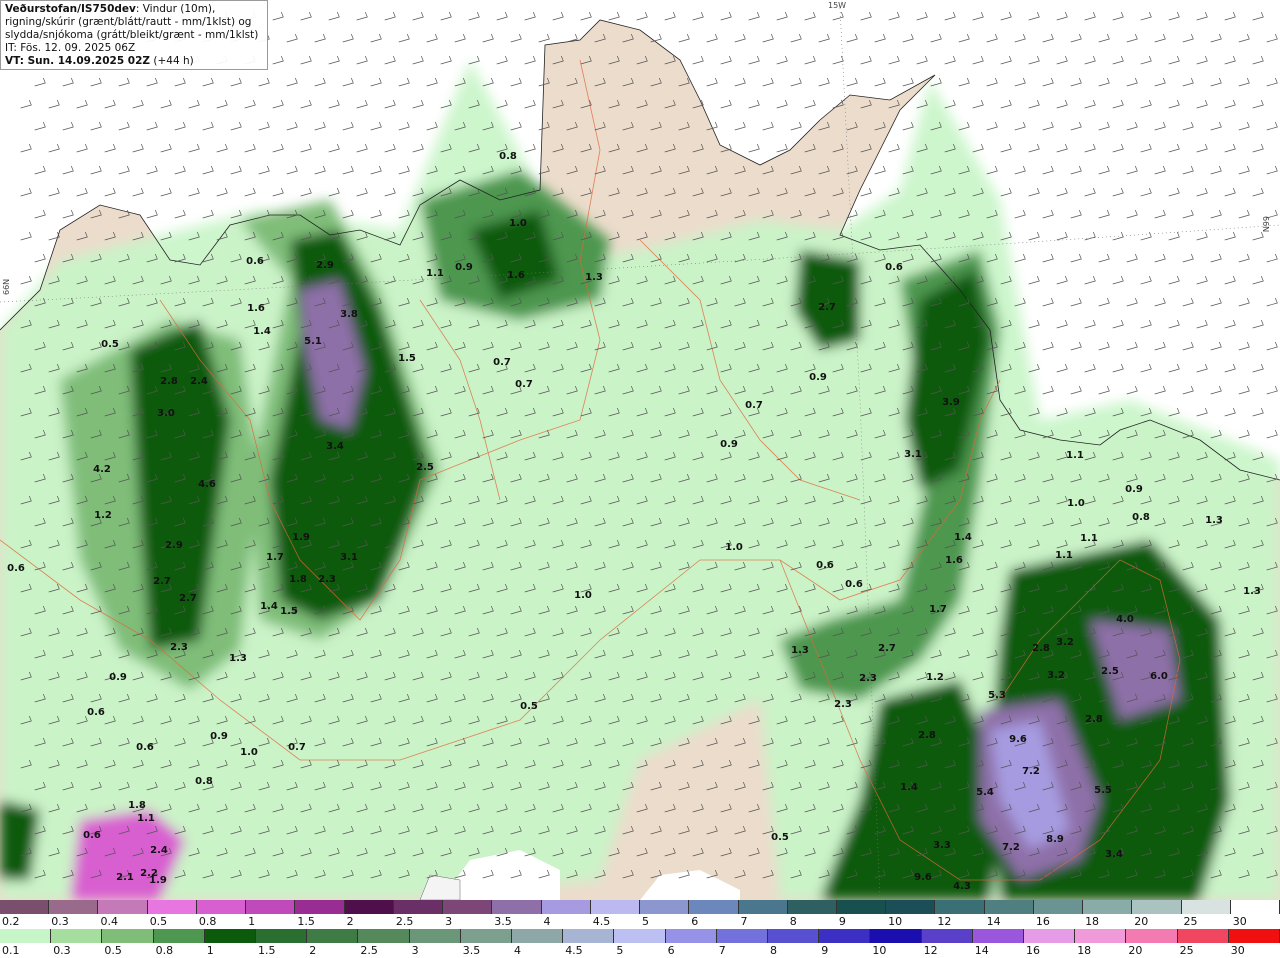 The image size is (1280, 958). What do you see at coordinates (137, 805) in the screenshot?
I see `precip-label: 1.8` at bounding box center [137, 805].